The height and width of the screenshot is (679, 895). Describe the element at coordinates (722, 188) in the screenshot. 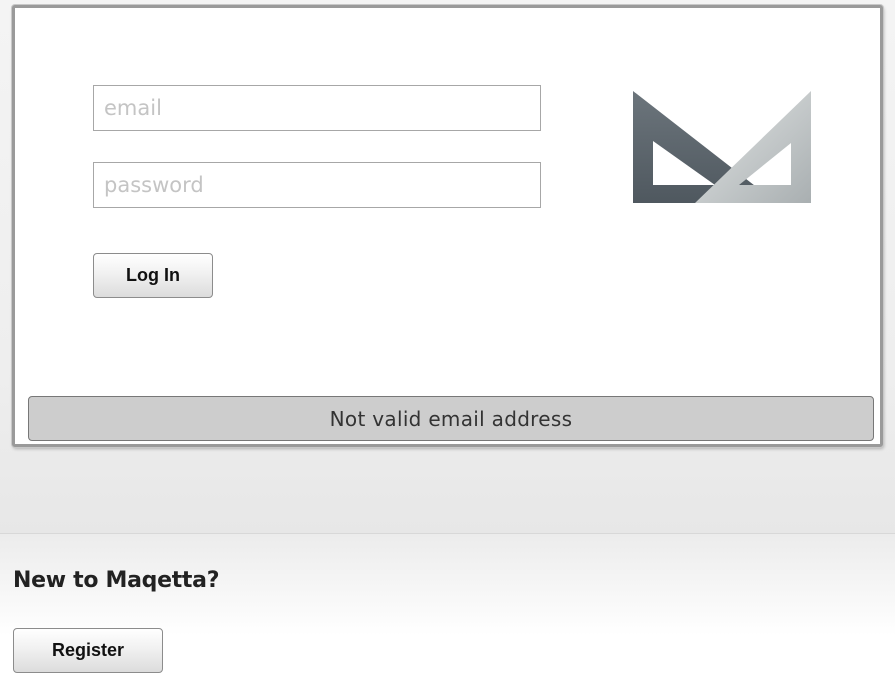

I see `maqetta-logo-icon` at that location.